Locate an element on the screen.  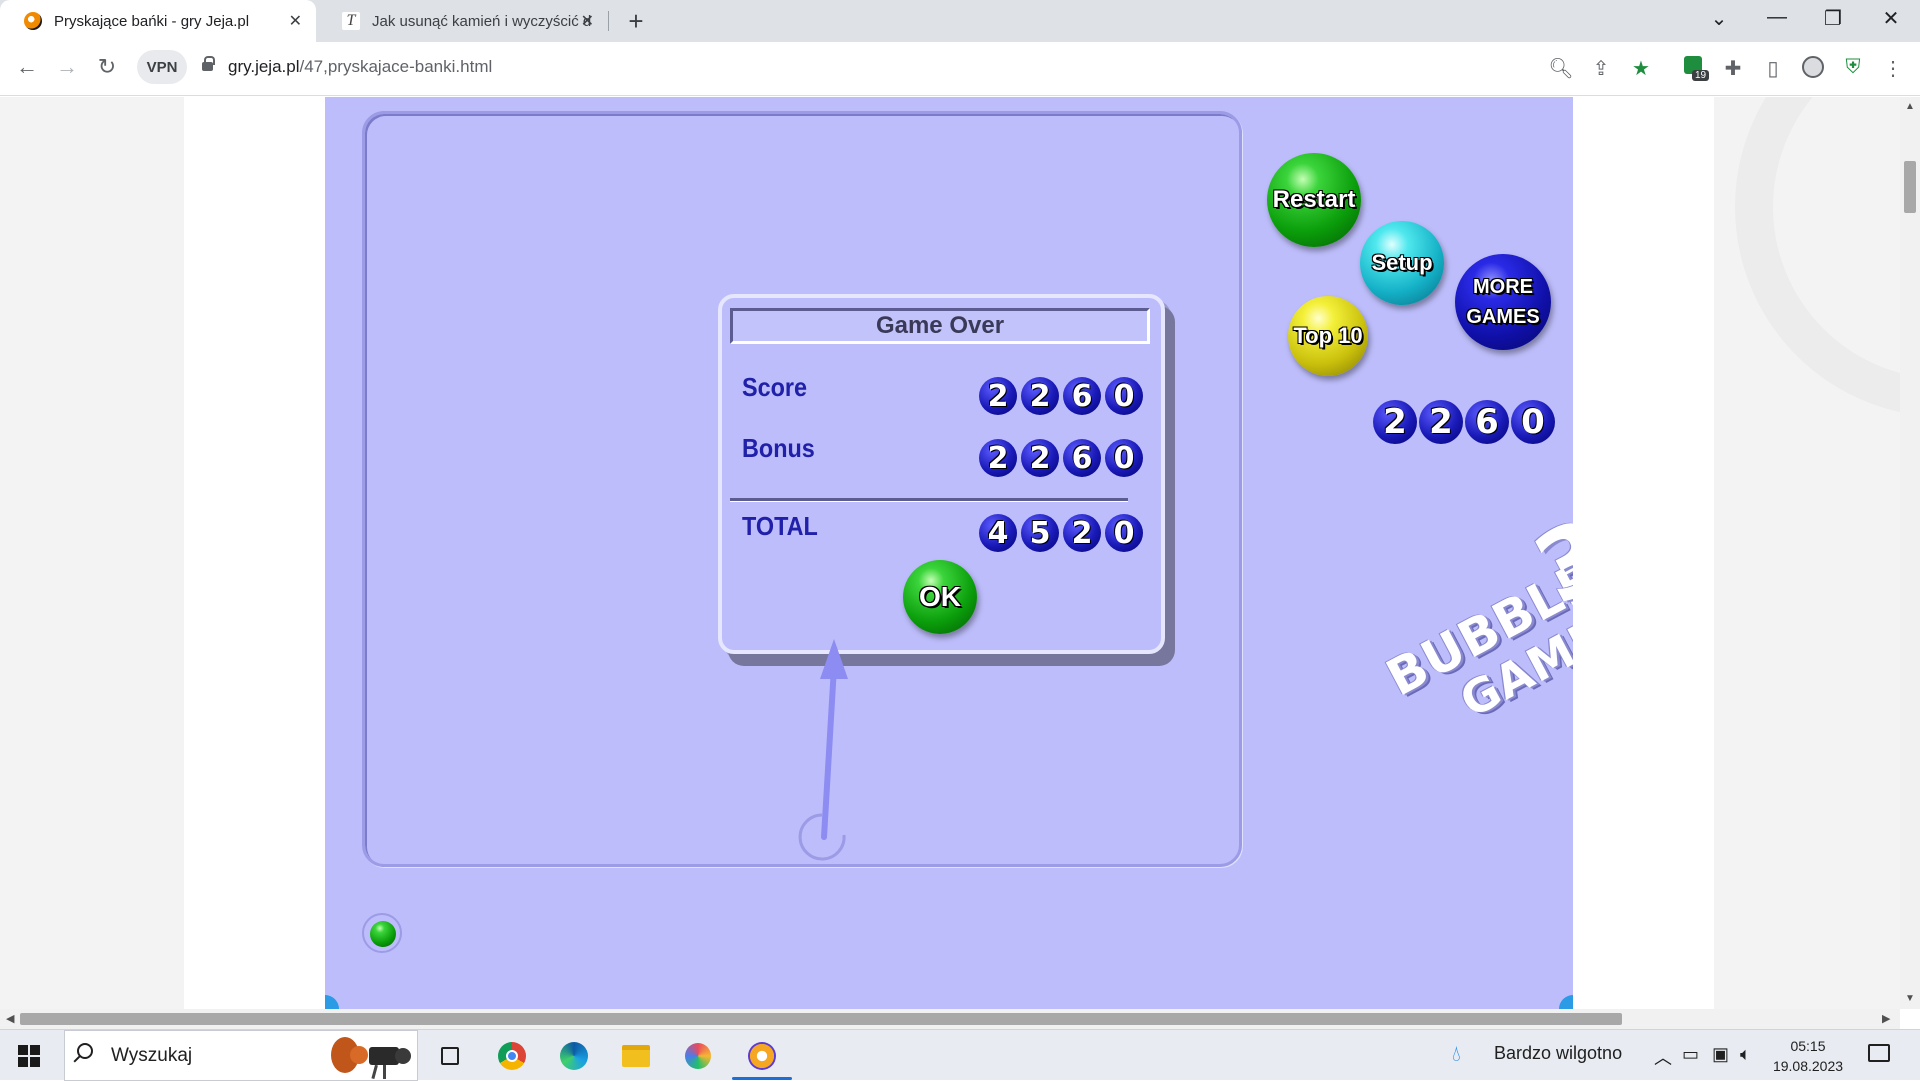
scroll-right-arrow-icon: ▶ is located at coordinates (1886, 1018).